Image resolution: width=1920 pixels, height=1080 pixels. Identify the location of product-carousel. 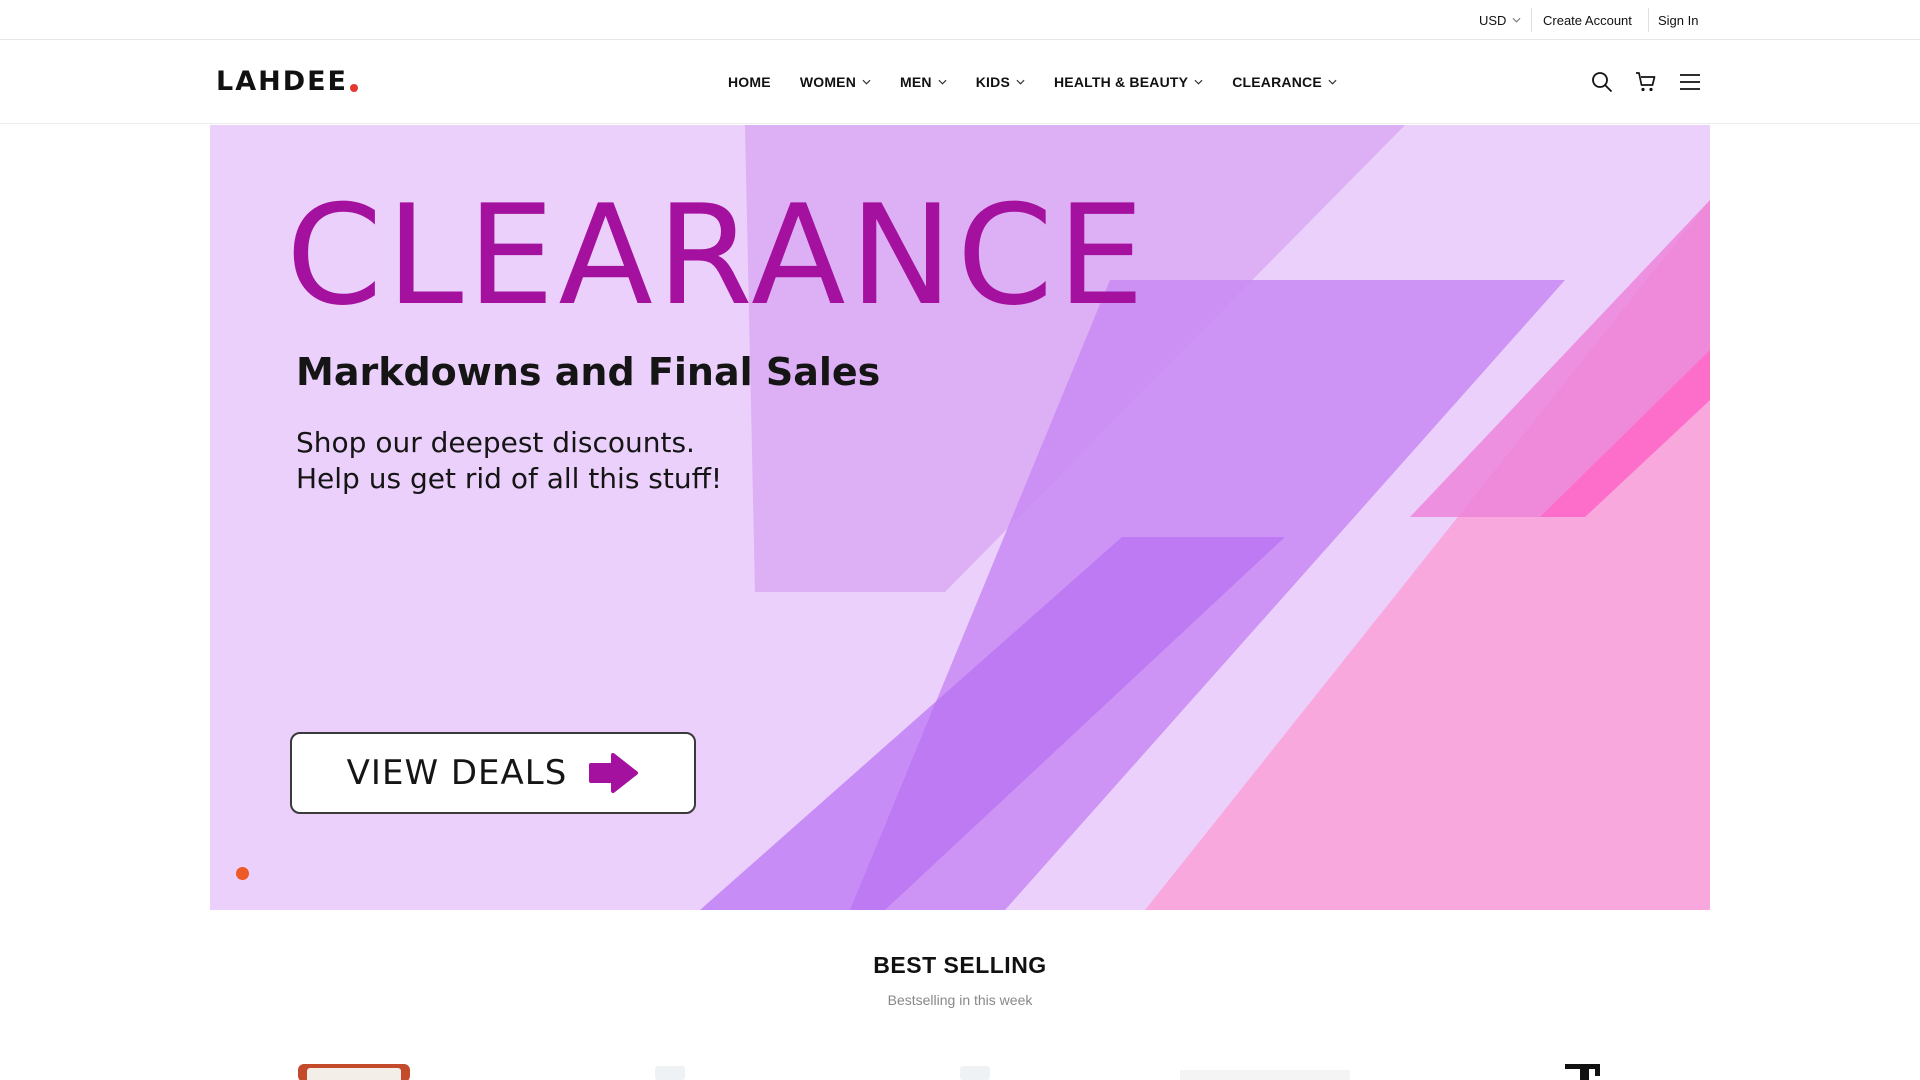
(960, 1069).